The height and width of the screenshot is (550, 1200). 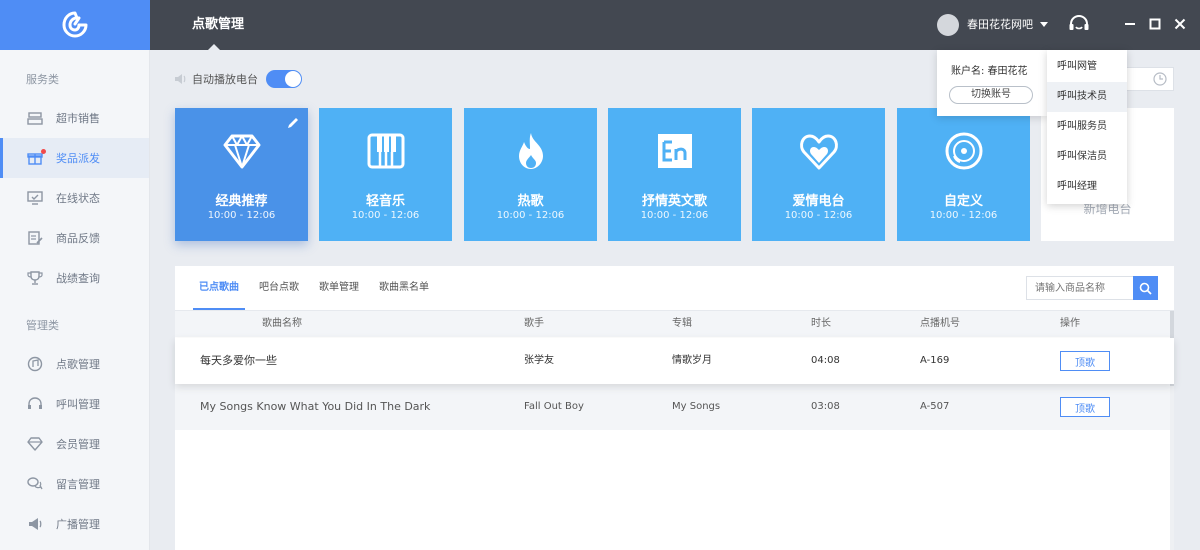 What do you see at coordinates (78, 444) in the screenshot?
I see `sidebar-item-label: 会员管理` at bounding box center [78, 444].